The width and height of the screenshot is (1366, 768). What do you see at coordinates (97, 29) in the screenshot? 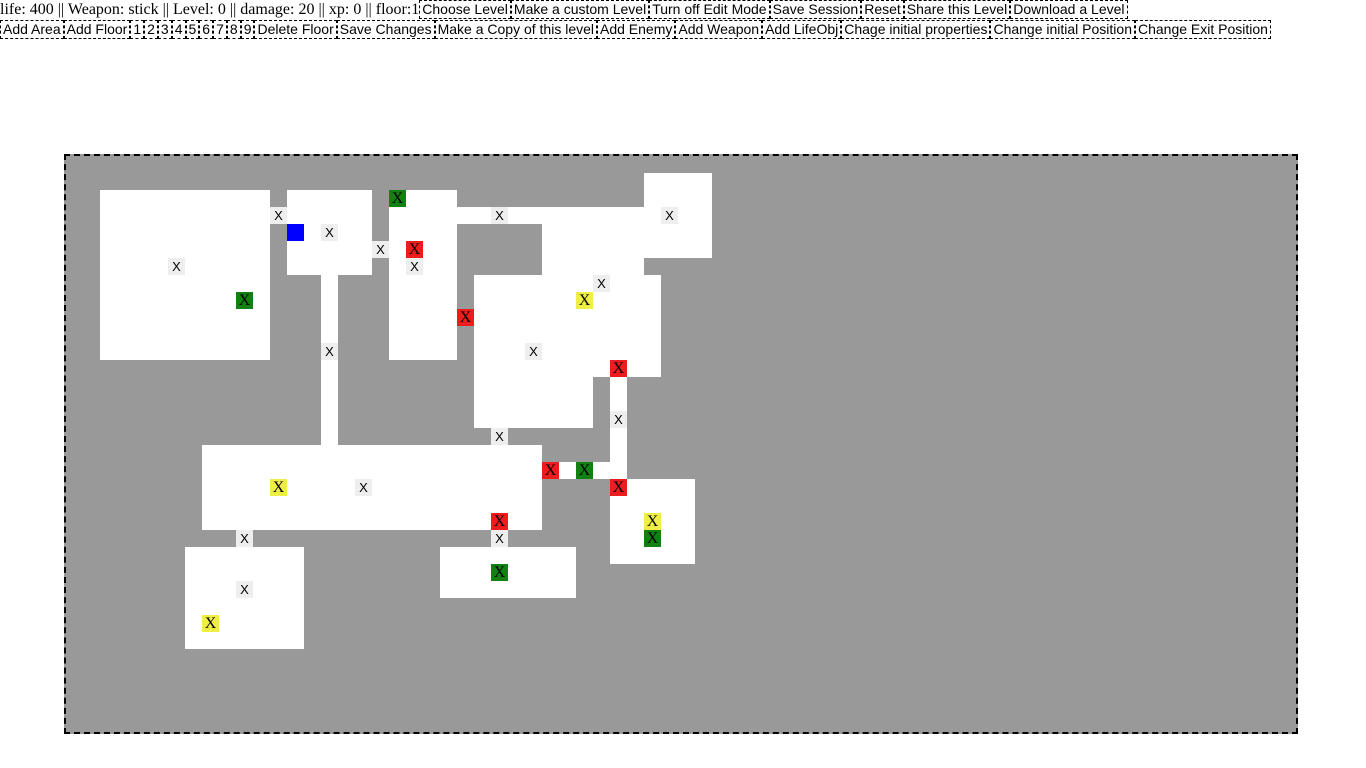
I see `add-floor-button: Add Floor` at bounding box center [97, 29].